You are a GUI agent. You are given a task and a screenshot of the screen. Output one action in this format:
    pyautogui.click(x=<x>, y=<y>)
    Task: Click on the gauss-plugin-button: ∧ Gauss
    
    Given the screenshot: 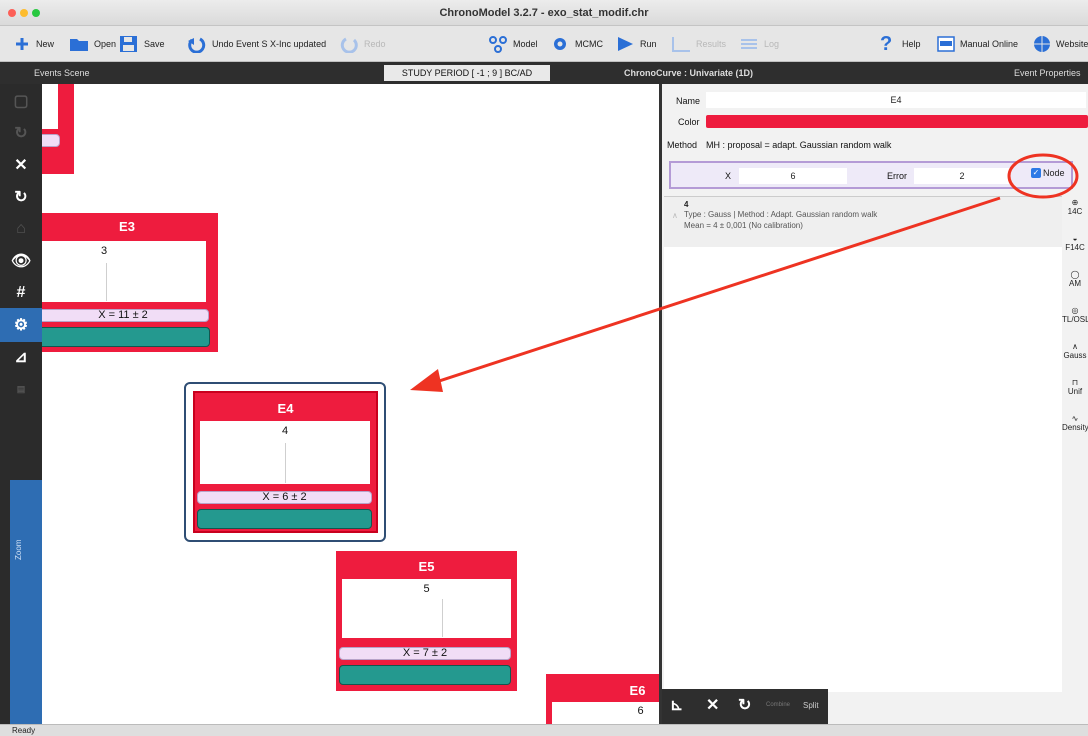 What is the action you would take?
    pyautogui.click(x=1075, y=351)
    